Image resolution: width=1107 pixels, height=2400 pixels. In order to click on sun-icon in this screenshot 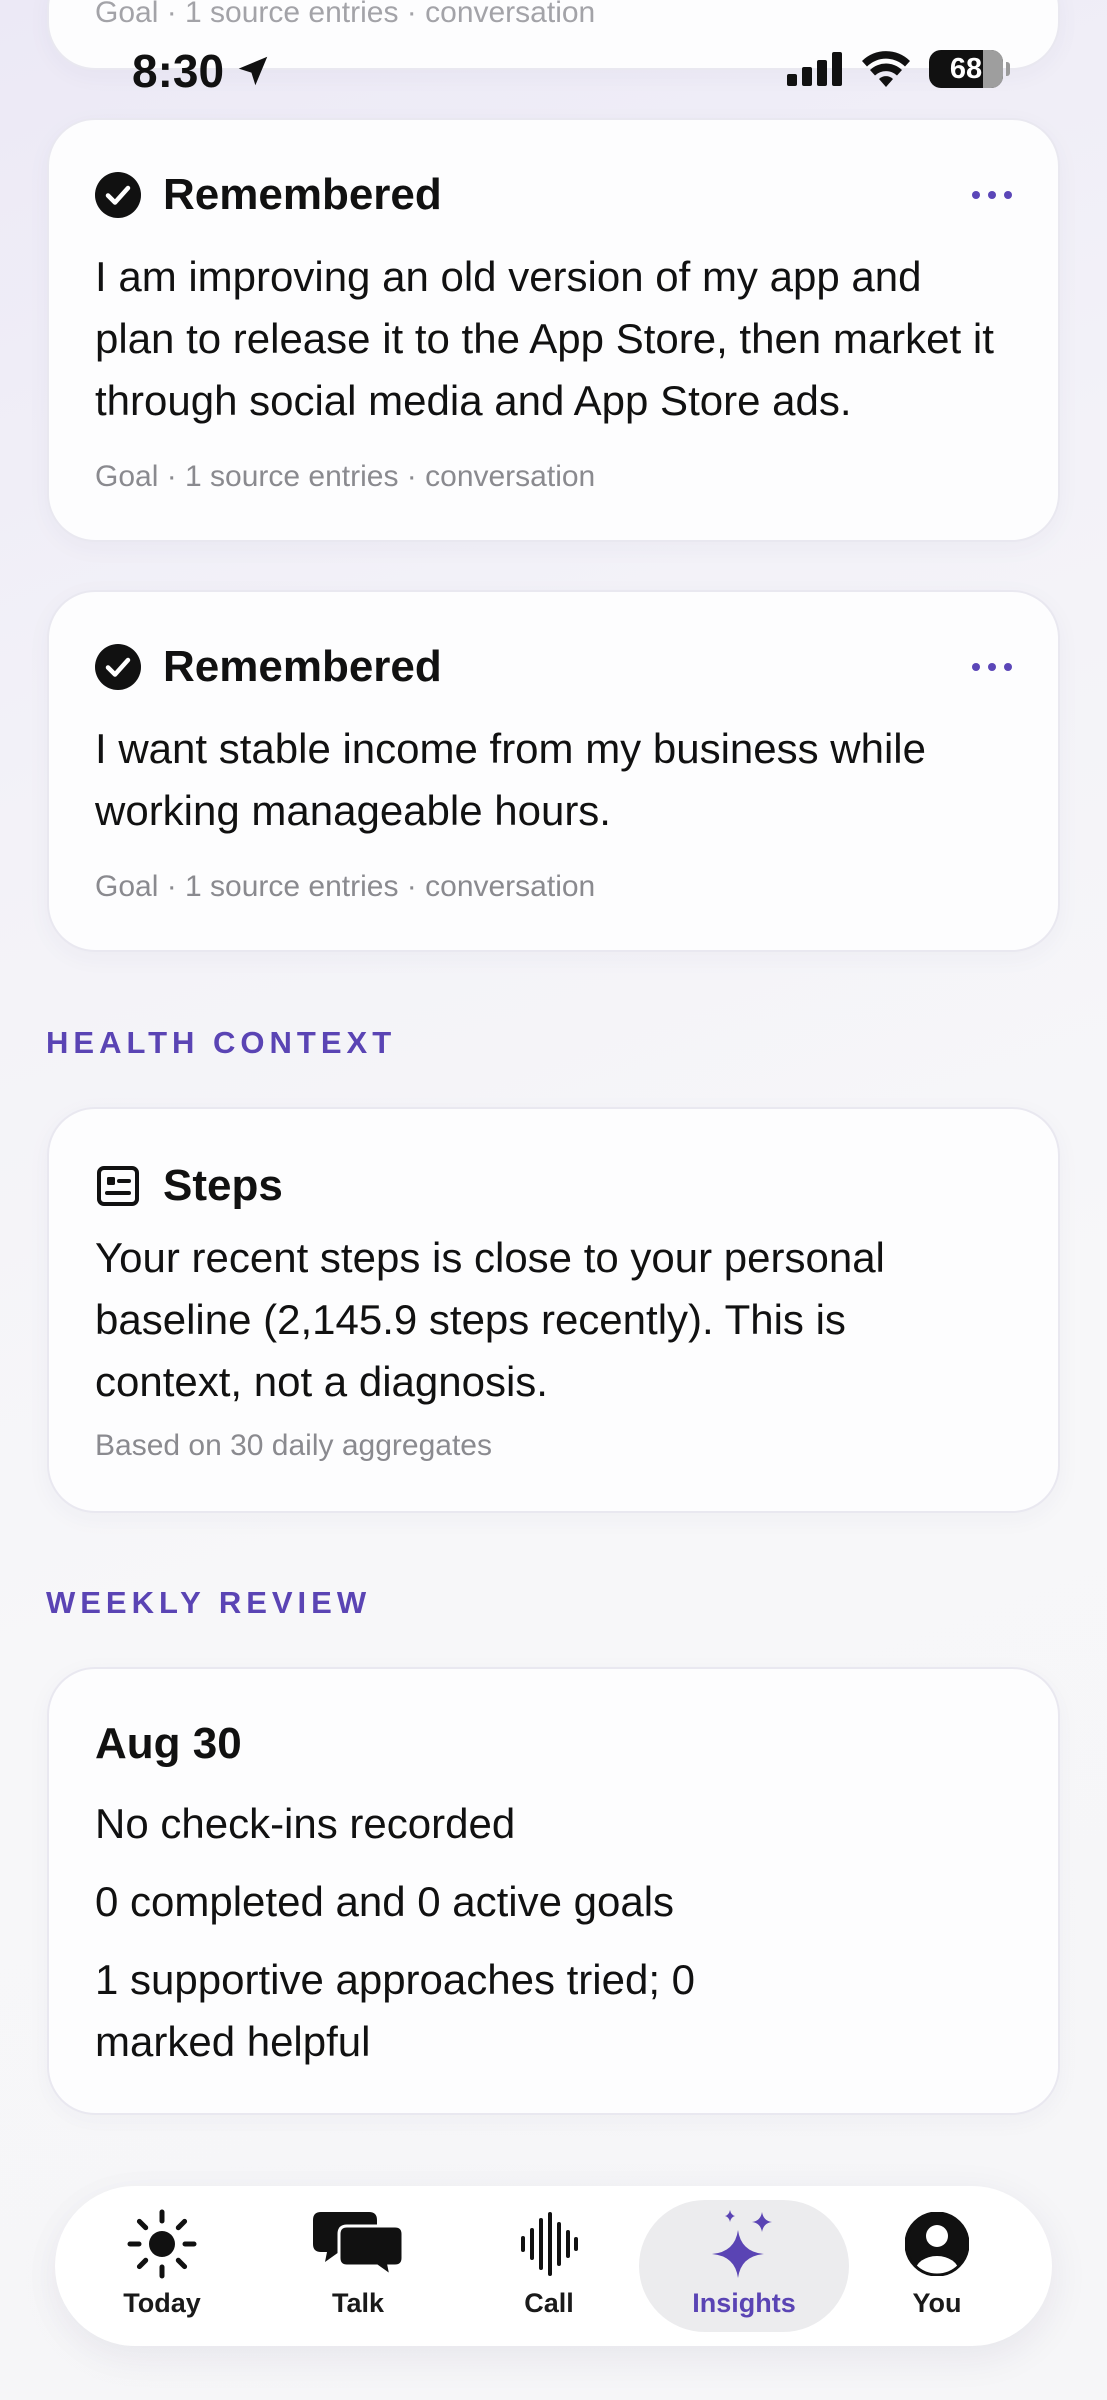, I will do `click(162, 2244)`.